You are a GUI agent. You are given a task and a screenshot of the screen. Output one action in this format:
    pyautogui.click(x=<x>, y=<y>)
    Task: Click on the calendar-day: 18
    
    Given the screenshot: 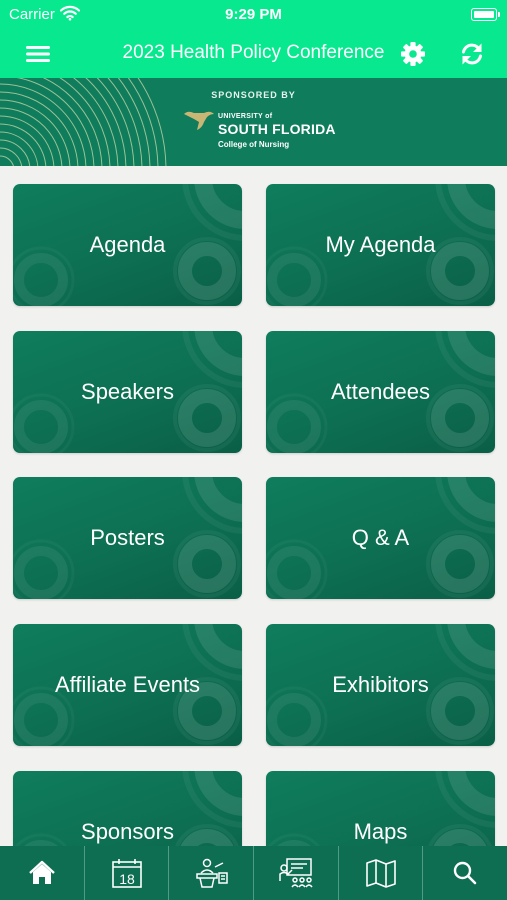 What is the action you would take?
    pyautogui.click(x=127, y=879)
    